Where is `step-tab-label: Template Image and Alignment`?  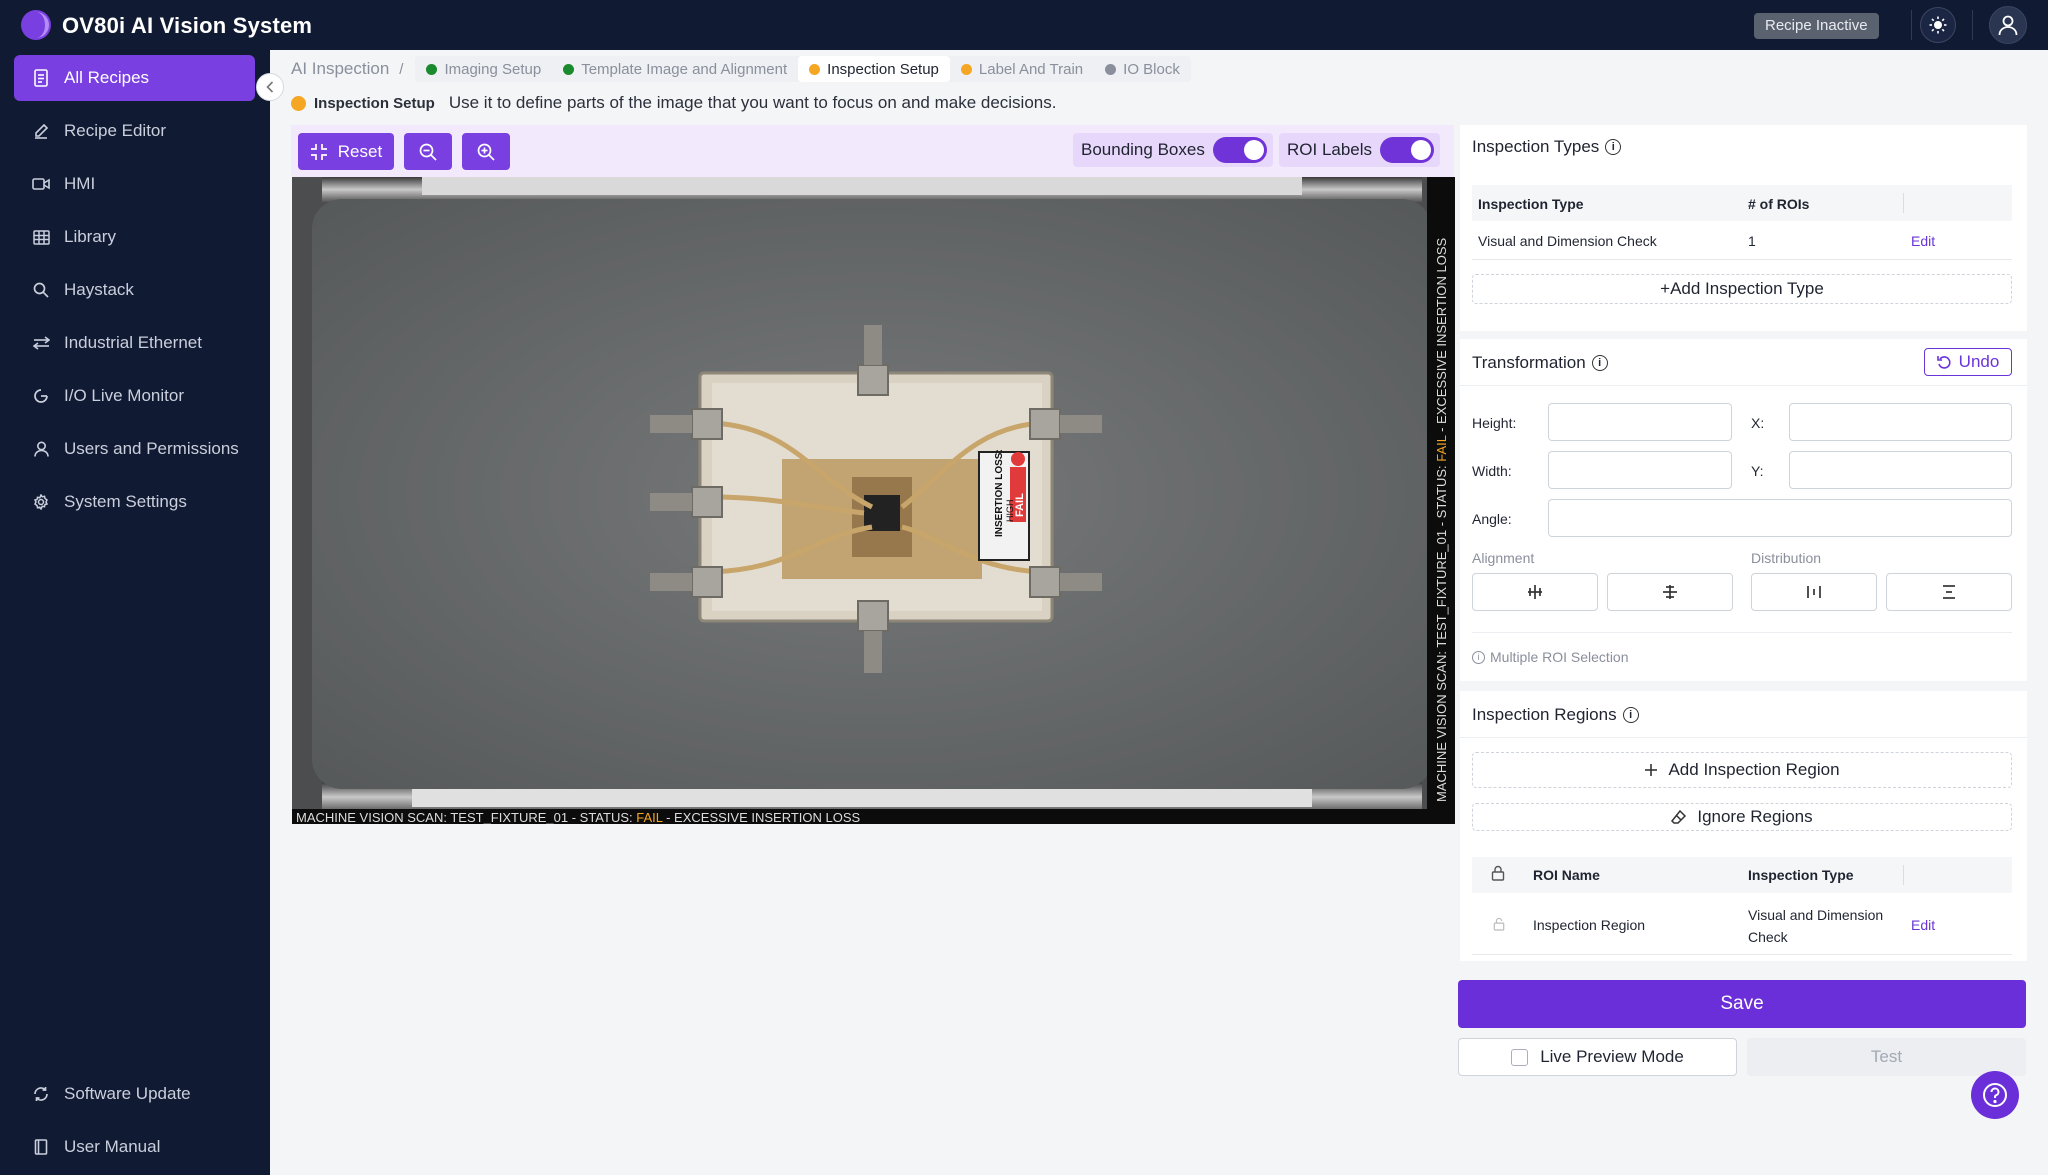
step-tab-label: Template Image and Alignment is located at coordinates (684, 69).